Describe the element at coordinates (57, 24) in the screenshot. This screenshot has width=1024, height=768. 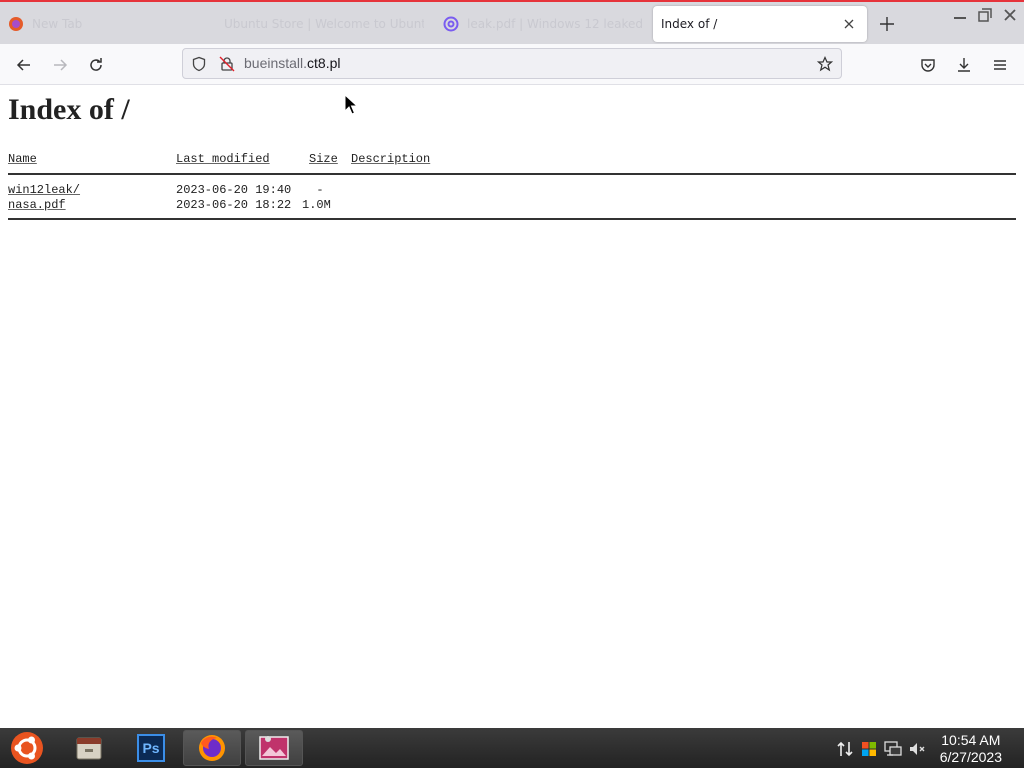
I see `tab-label: New Tab` at that location.